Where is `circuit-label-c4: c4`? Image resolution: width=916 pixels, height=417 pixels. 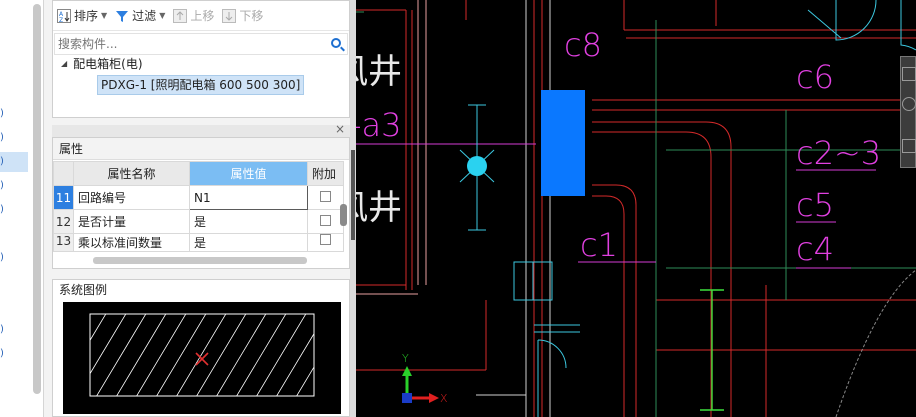 circuit-label-c4: c4 is located at coordinates (815, 249).